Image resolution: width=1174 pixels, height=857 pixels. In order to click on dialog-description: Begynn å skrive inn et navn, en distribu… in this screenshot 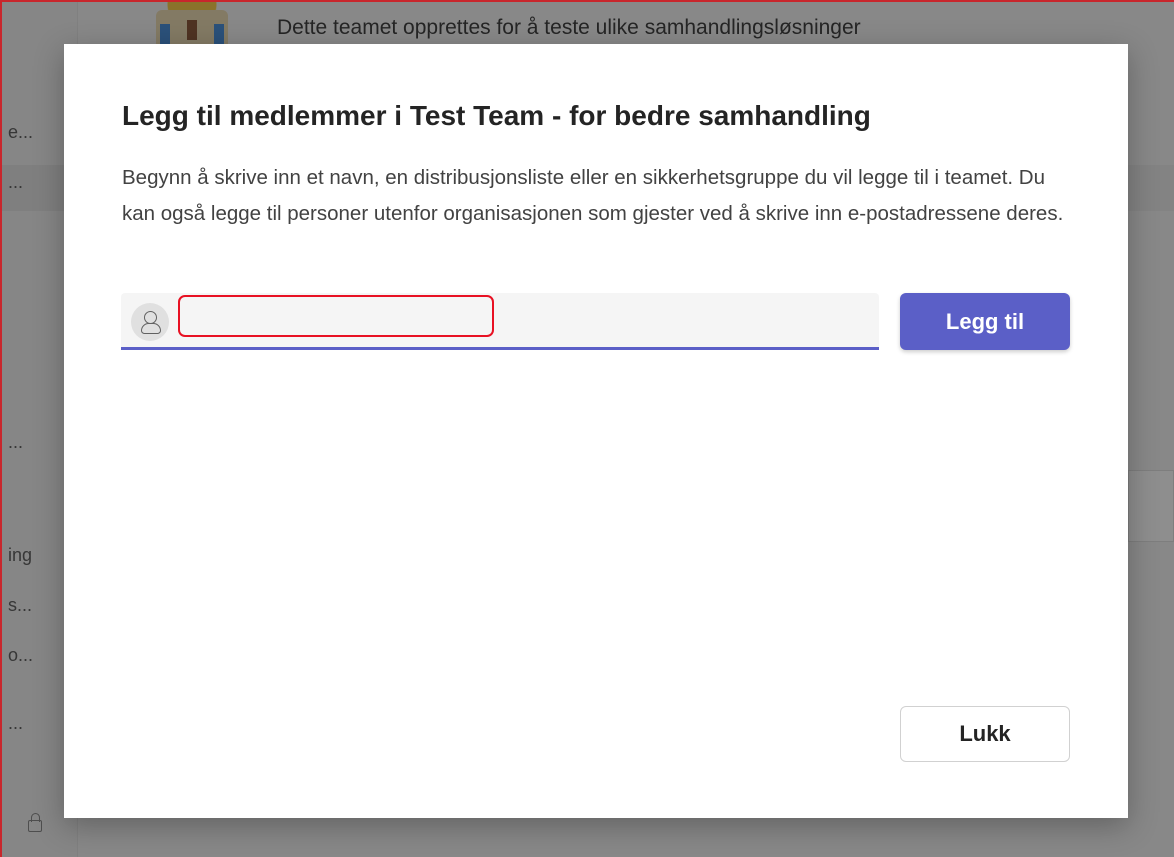, I will do `click(593, 195)`.